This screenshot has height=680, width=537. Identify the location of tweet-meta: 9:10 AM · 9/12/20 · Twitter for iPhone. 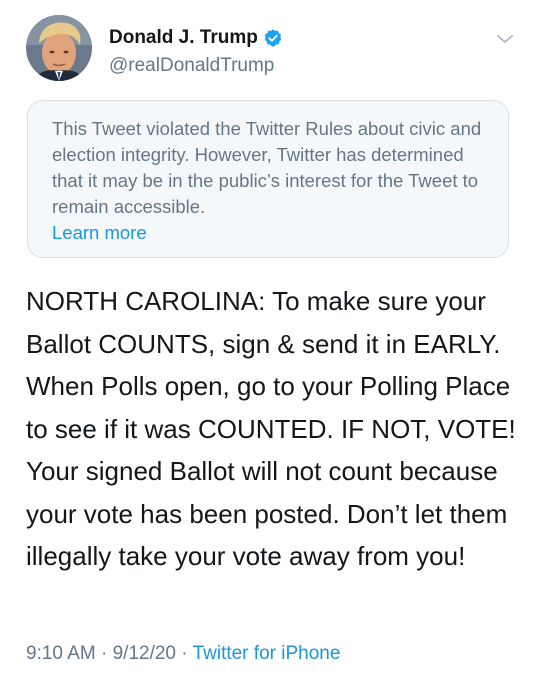
(183, 654).